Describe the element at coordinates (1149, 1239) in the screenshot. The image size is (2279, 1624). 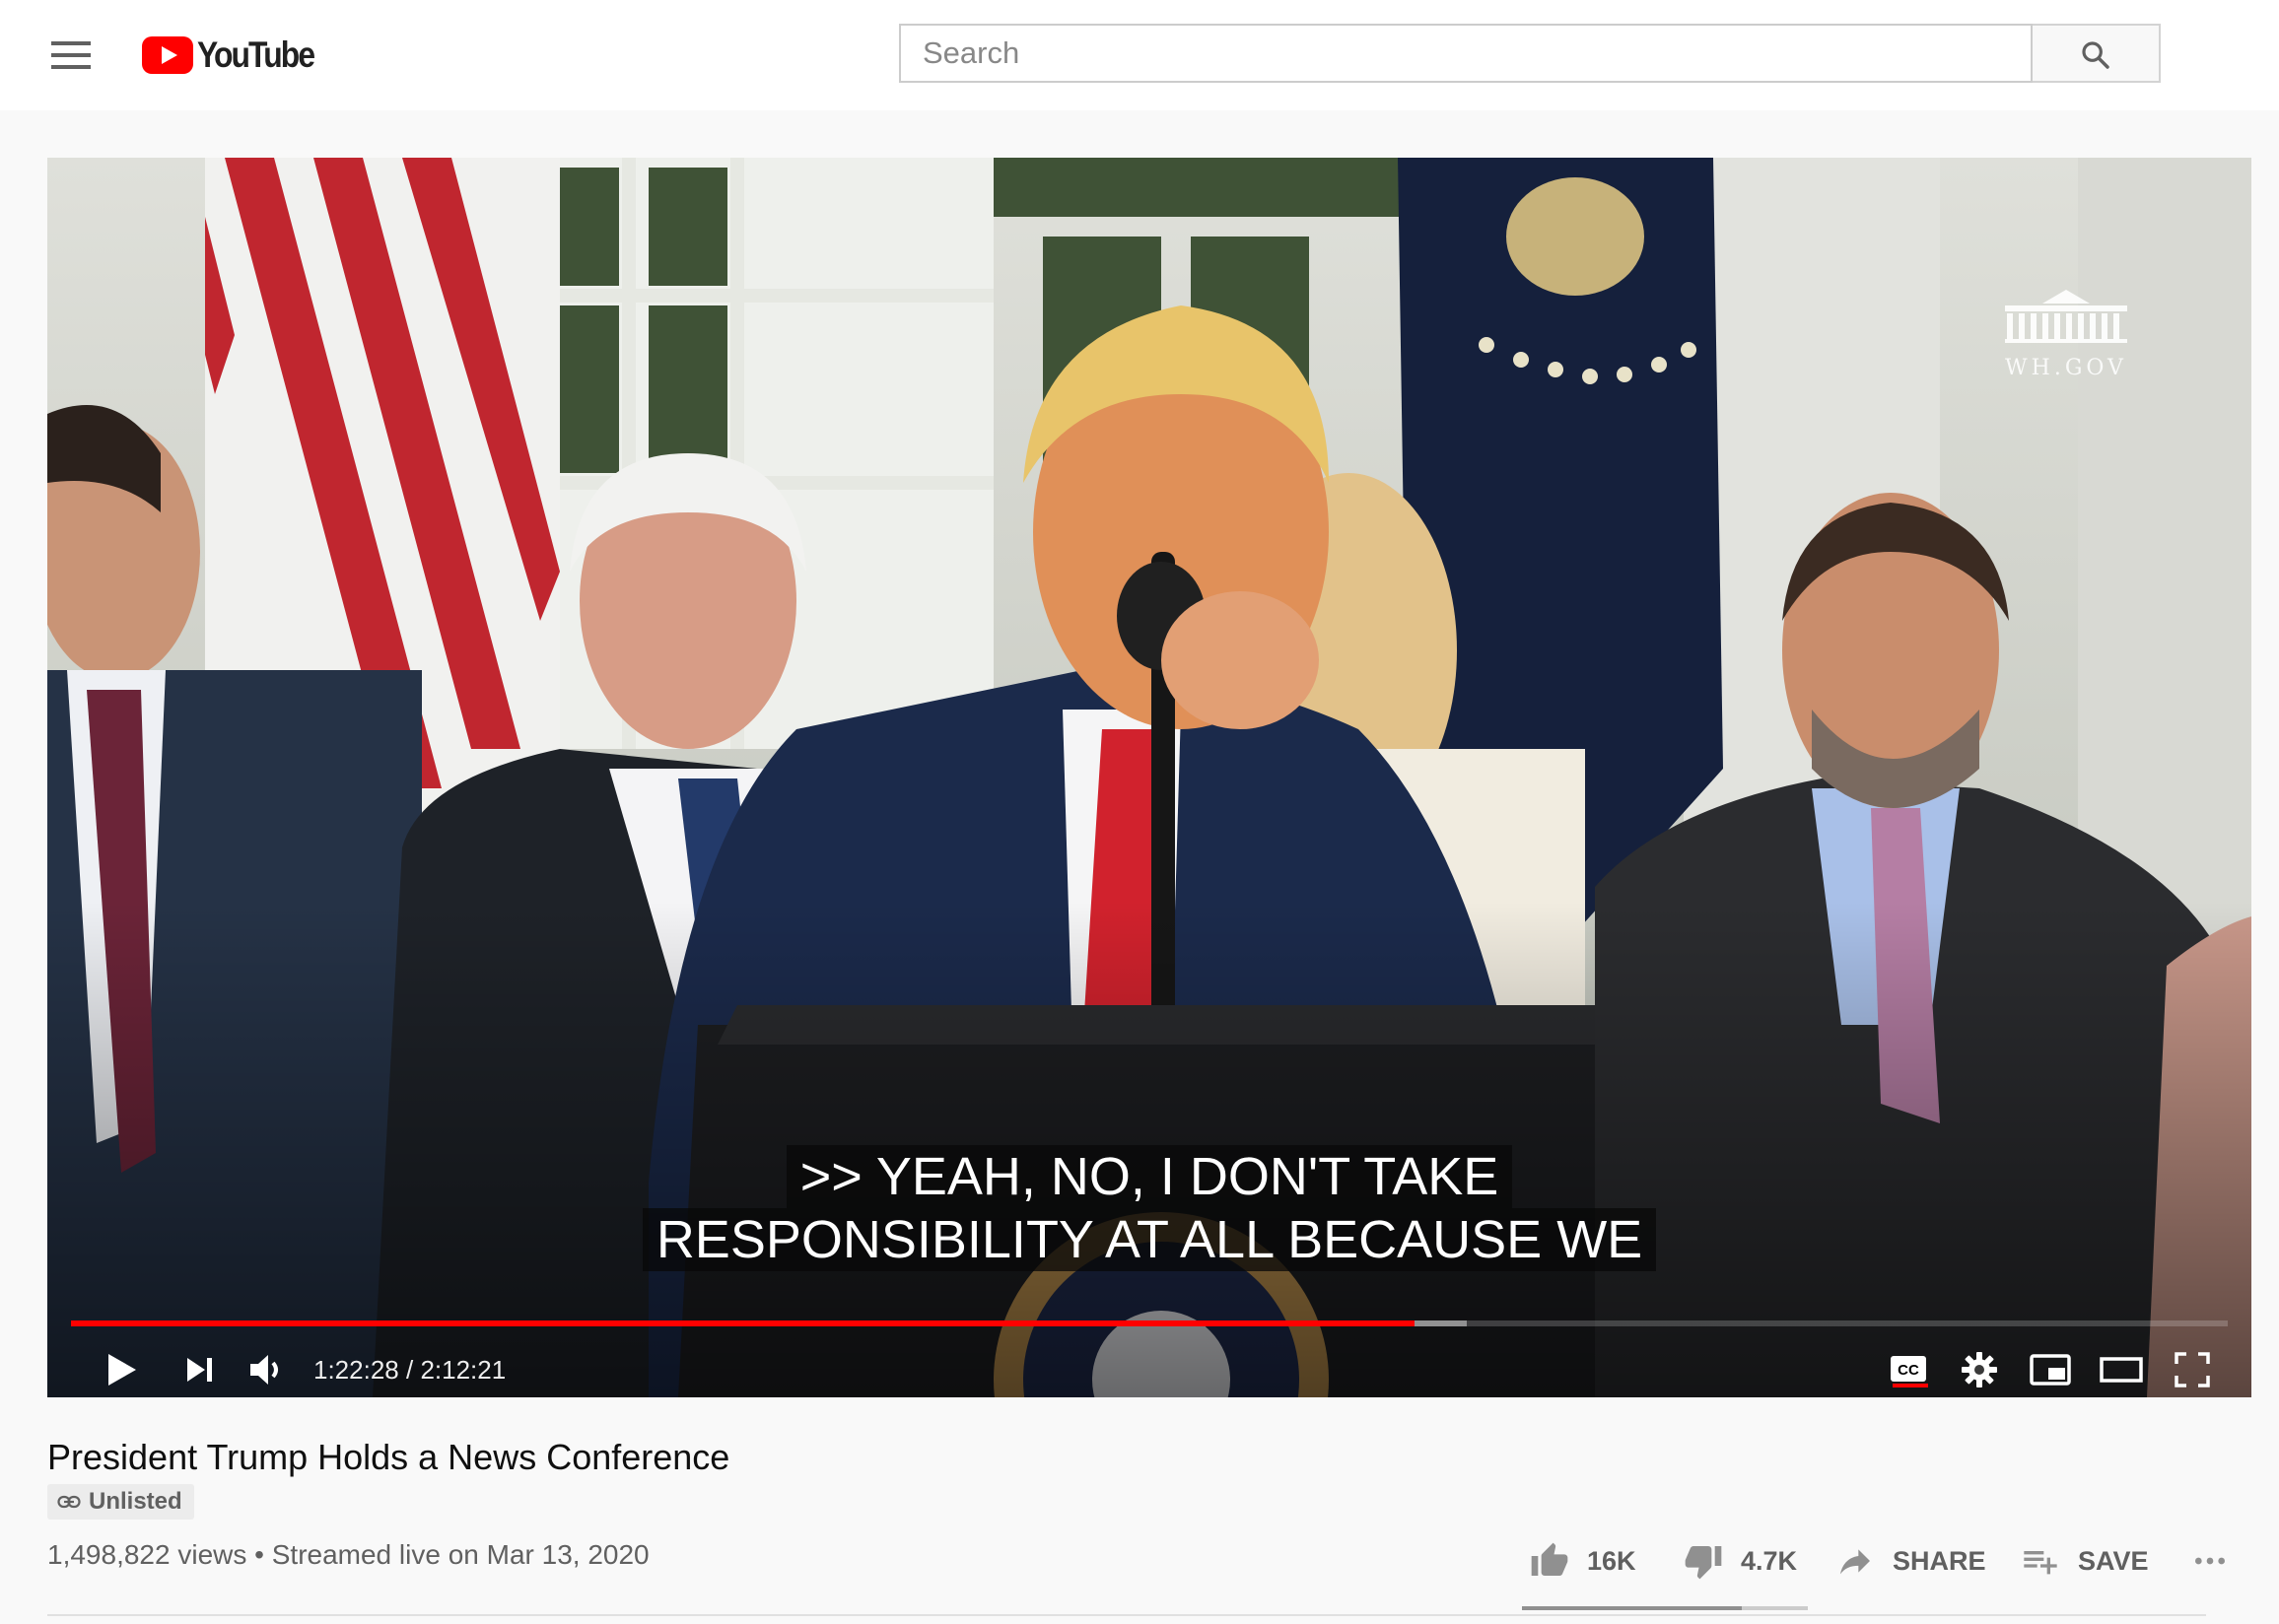
I see `caption-line: RESPONSIBILITY AT ALL BECAUSE WE` at that location.